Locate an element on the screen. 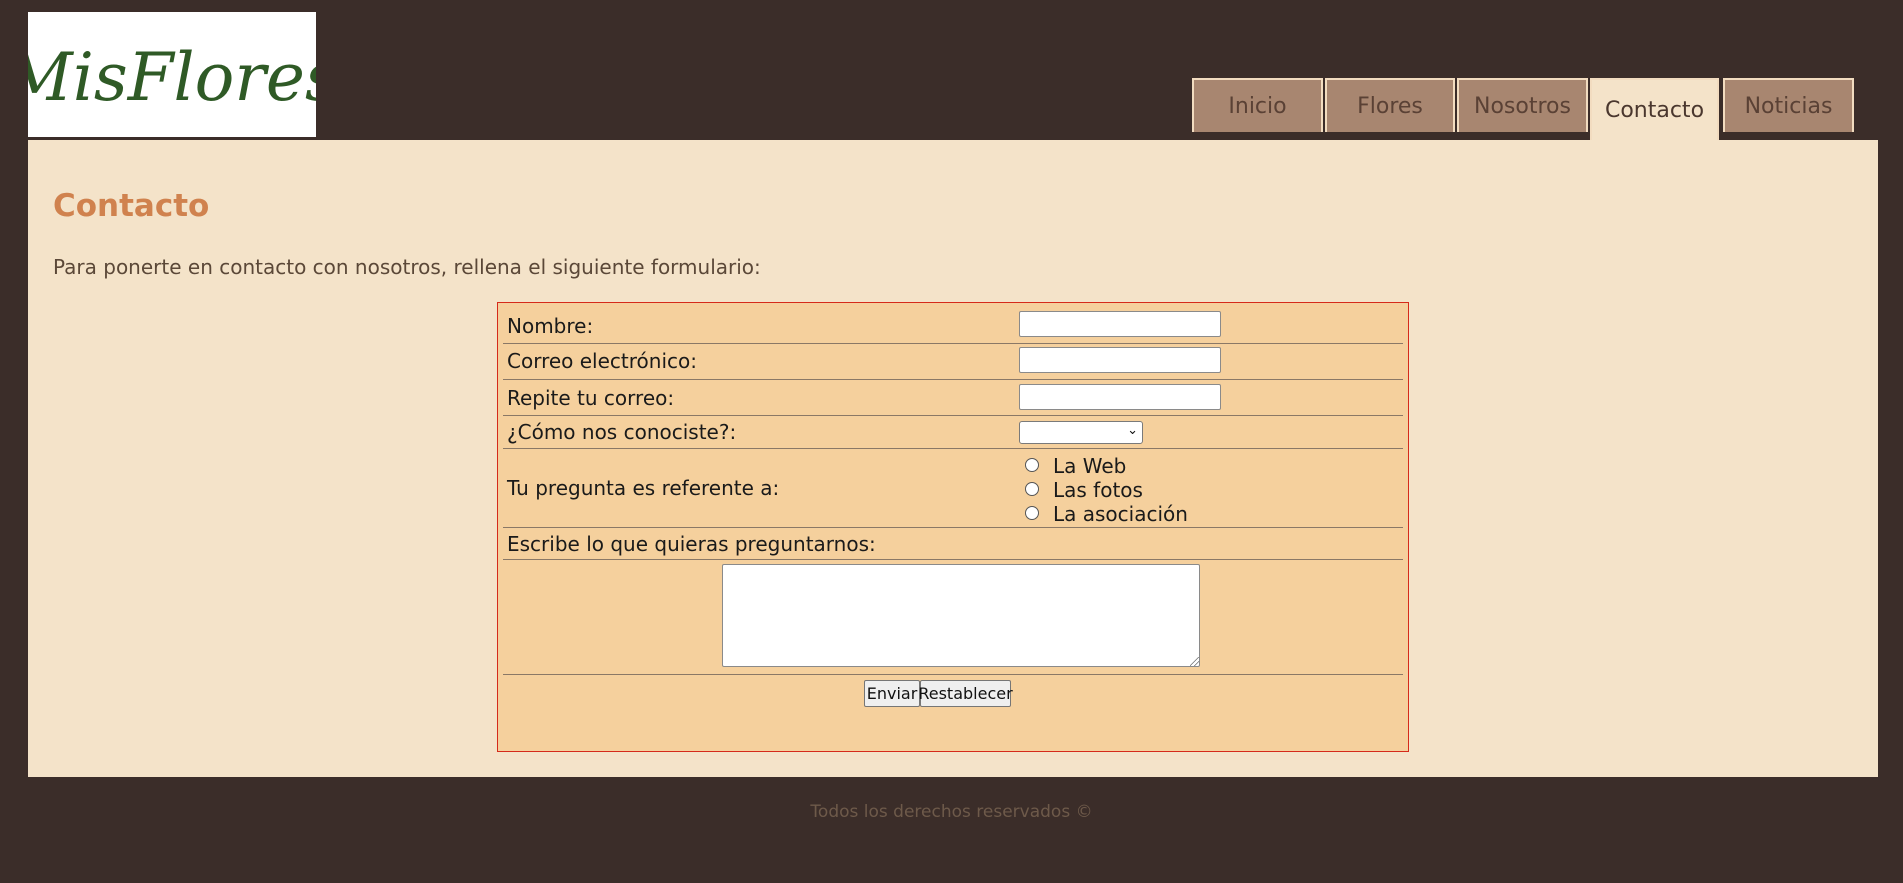  tab-label: Flores is located at coordinates (1390, 106).